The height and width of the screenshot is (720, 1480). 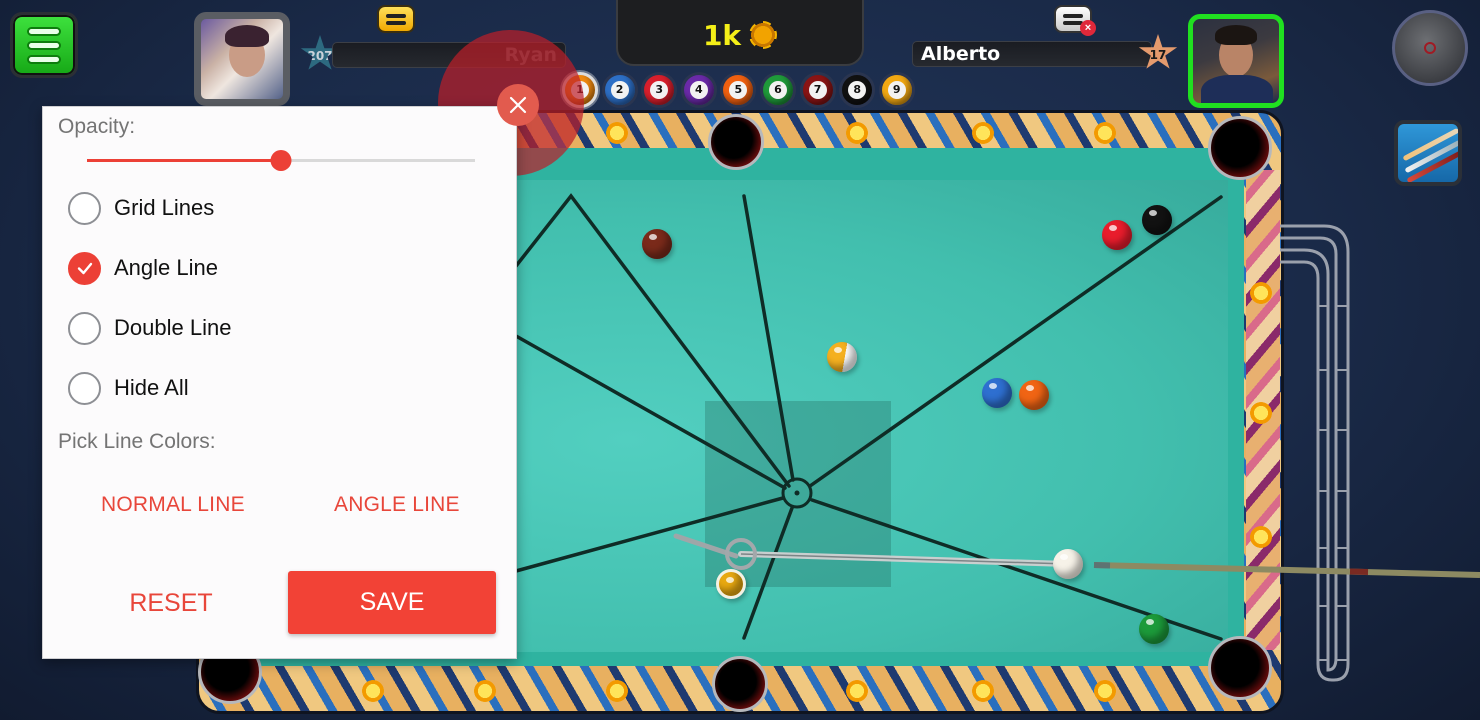 I want to click on menu-button, so click(x=44, y=45).